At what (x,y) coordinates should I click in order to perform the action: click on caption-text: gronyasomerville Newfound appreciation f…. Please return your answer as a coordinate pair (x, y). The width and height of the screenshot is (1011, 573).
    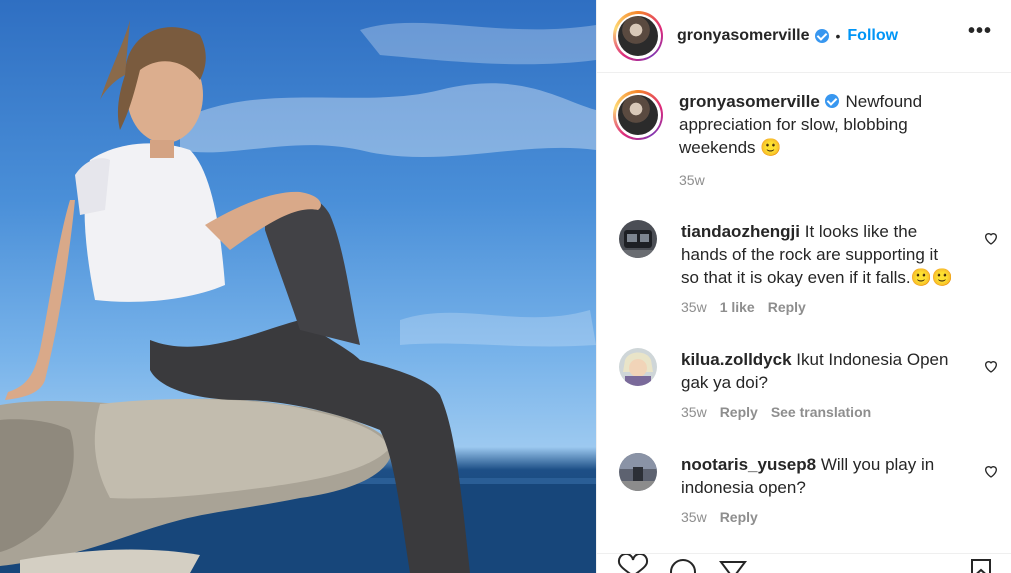
    Looking at the image, I should click on (814, 124).